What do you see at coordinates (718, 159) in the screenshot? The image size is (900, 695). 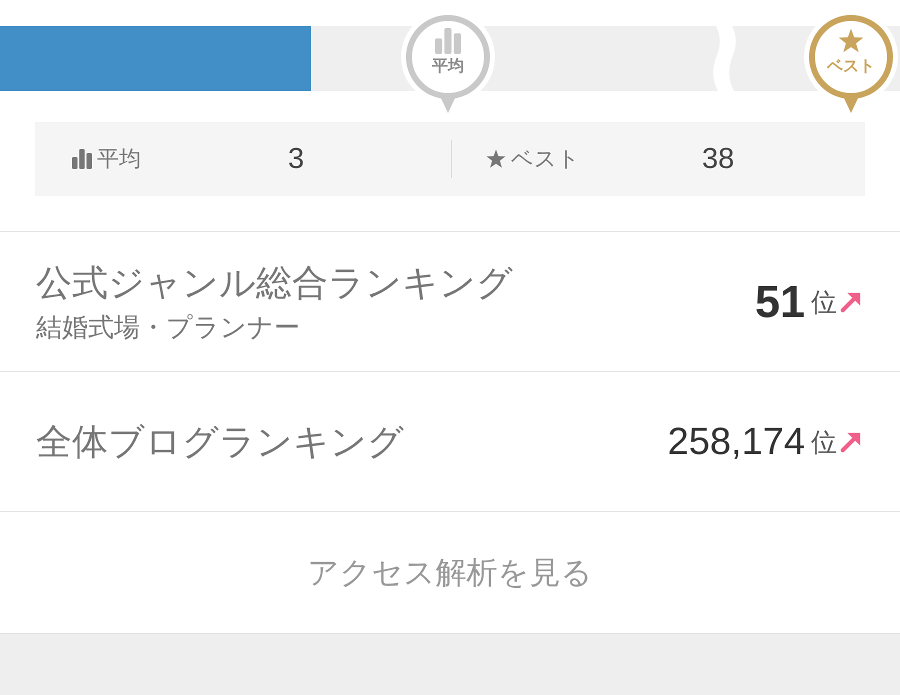 I see `stat-value: 38` at bounding box center [718, 159].